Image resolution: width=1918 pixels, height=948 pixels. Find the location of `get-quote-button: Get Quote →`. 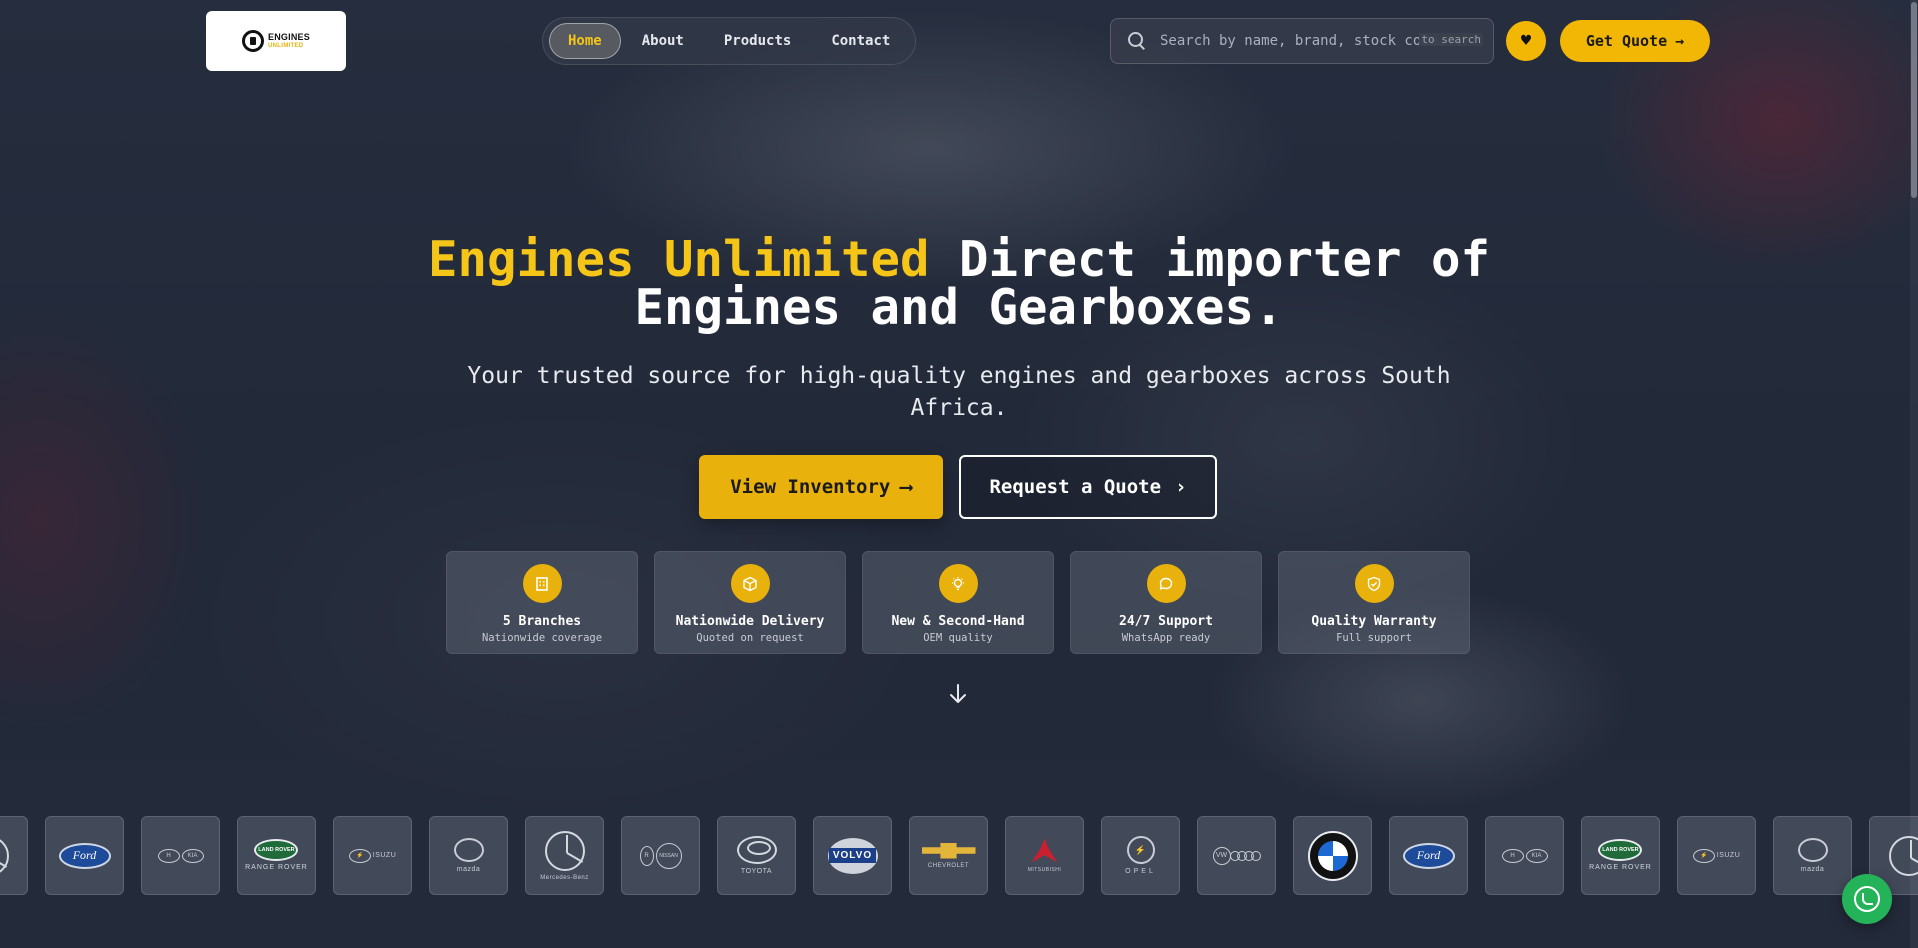

get-quote-button: Get Quote → is located at coordinates (1635, 41).